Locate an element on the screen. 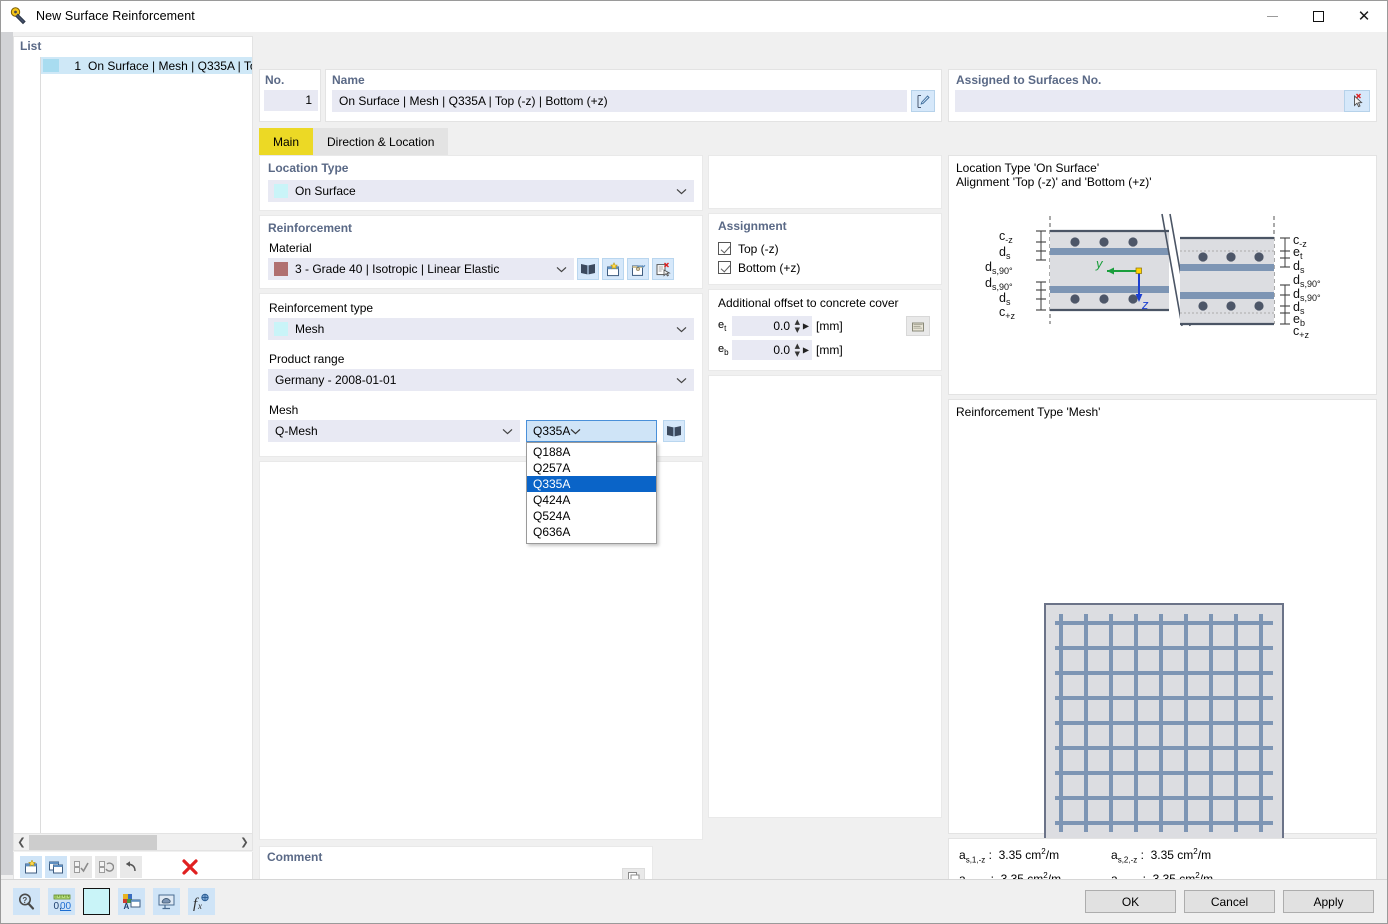 This screenshot has height=924, width=1388. list-toolbar is located at coordinates (133, 867).